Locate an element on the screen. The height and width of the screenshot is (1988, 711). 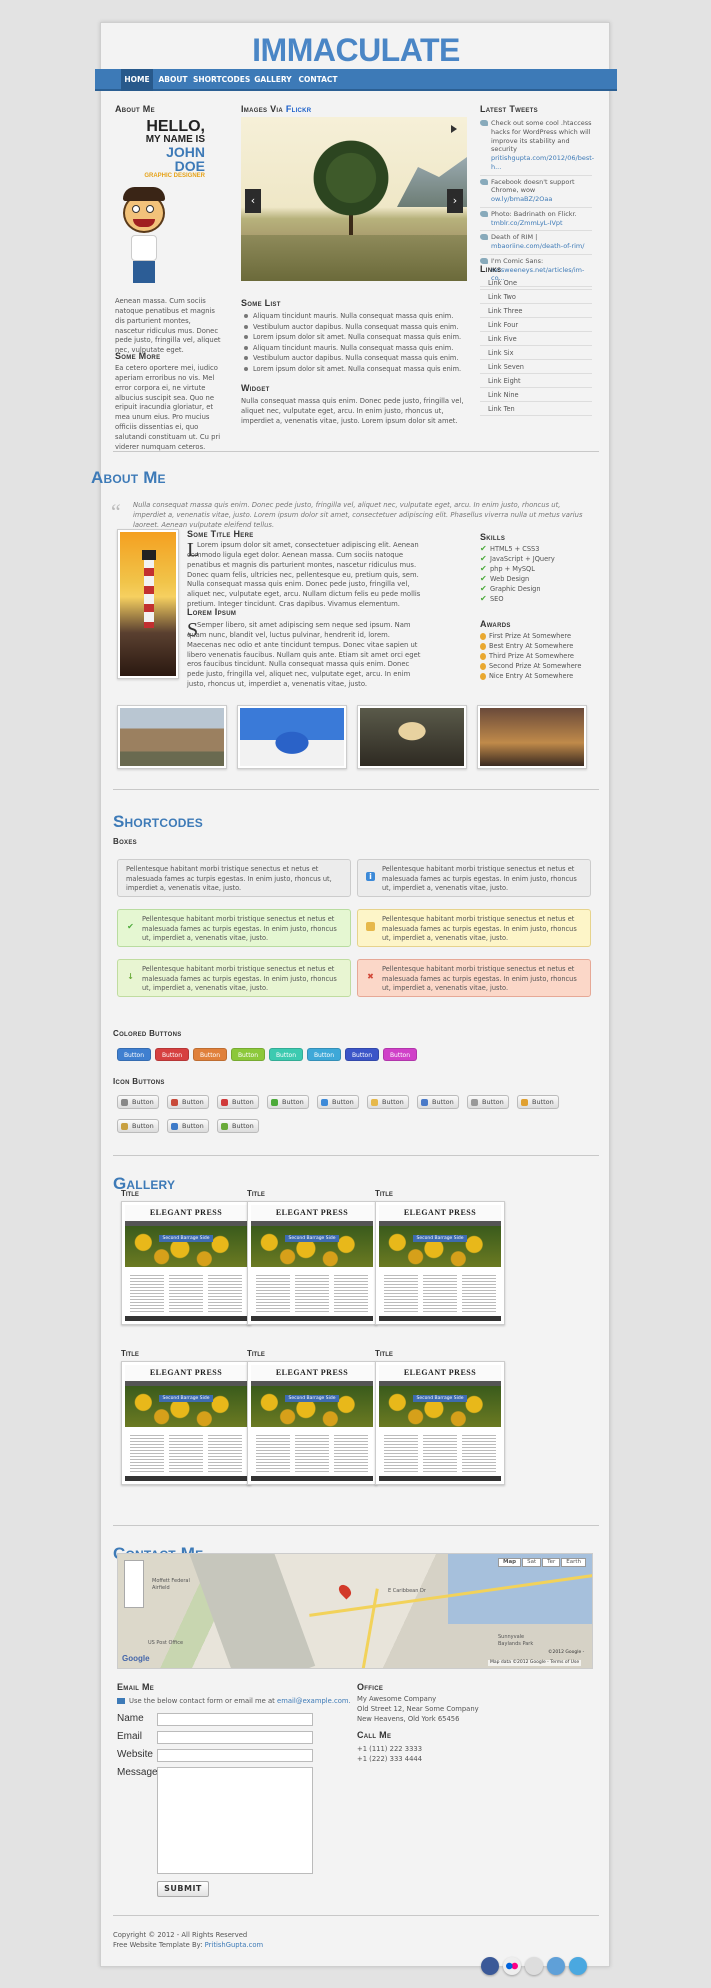
character-eye is located at coordinates (136, 209).